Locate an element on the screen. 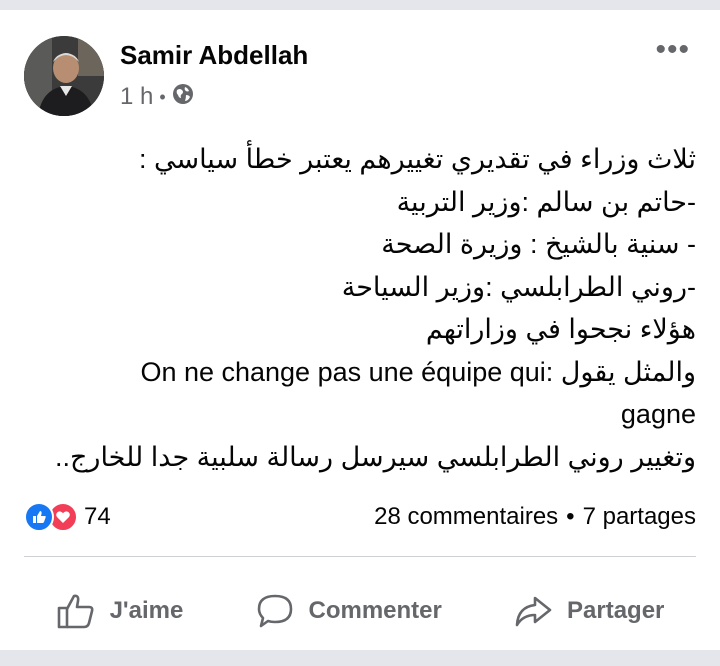 The width and height of the screenshot is (720, 666). thumbs-up-icon is located at coordinates (76, 611).